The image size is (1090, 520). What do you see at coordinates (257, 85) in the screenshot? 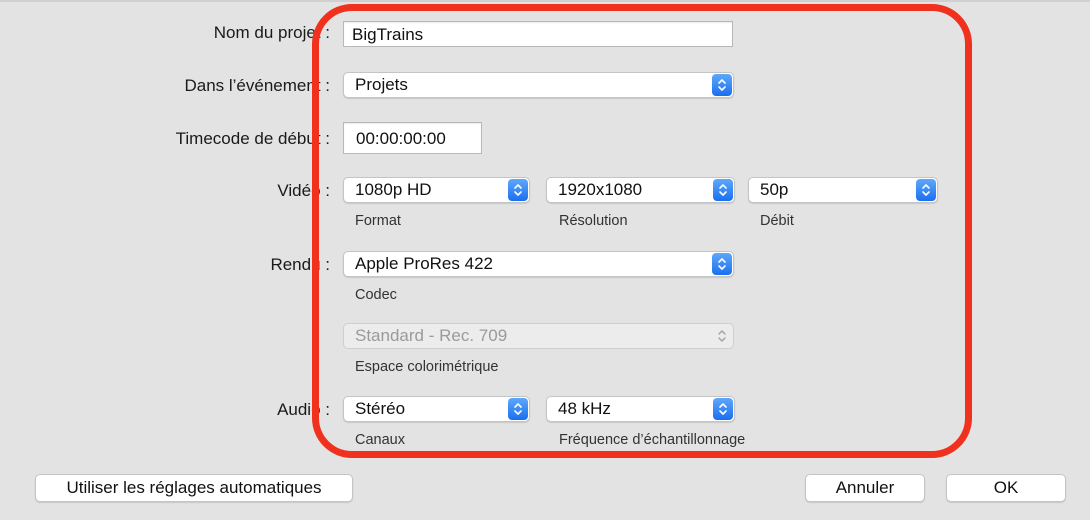
I see `event-label: Dans l’événement :` at bounding box center [257, 85].